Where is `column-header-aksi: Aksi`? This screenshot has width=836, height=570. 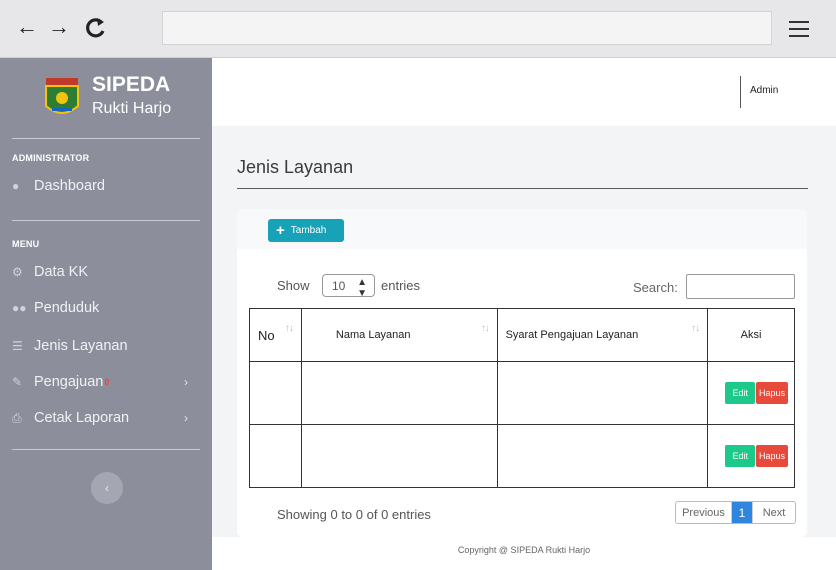
column-header-aksi: Aksi is located at coordinates (751, 335).